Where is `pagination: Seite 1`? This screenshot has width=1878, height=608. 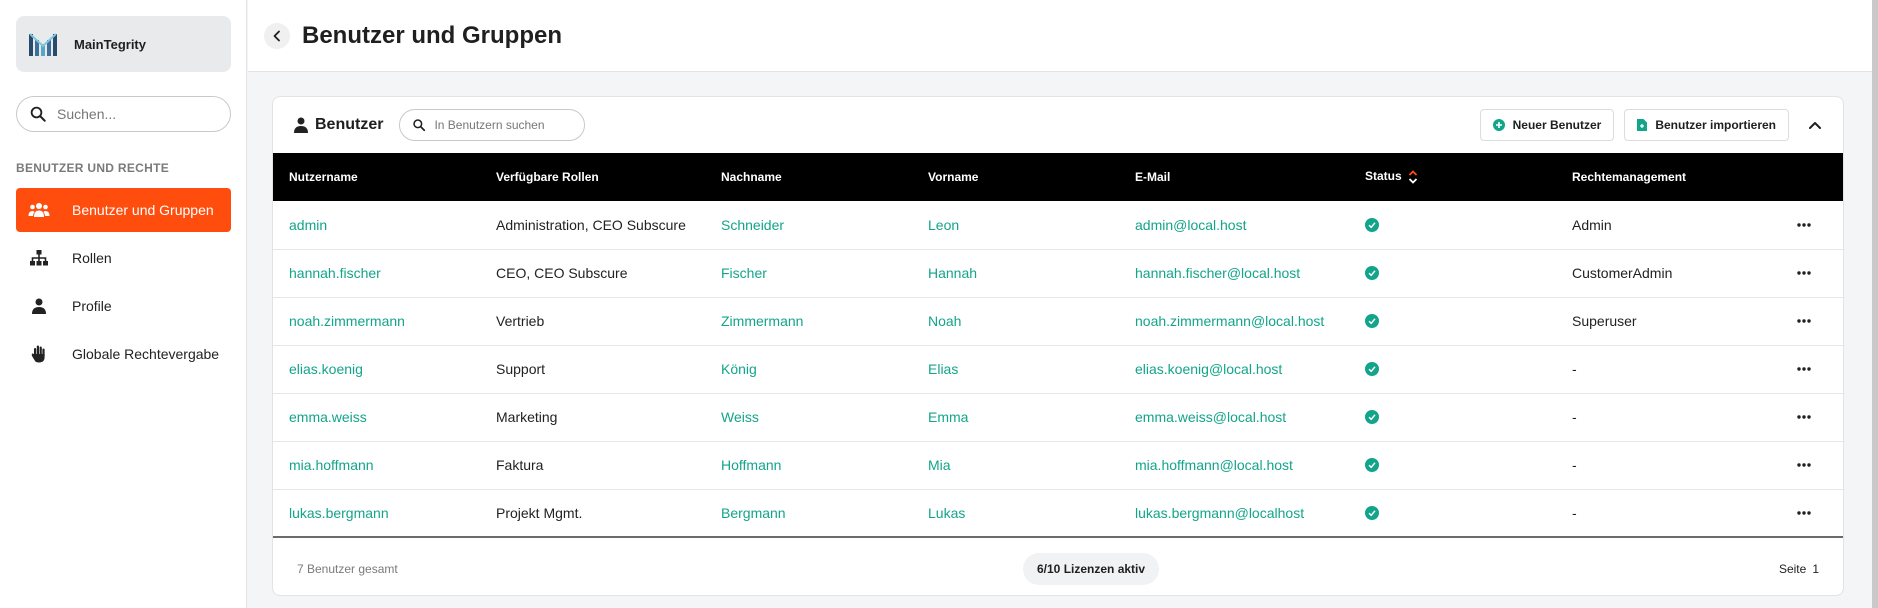
pagination: Seite 1 is located at coordinates (1799, 569).